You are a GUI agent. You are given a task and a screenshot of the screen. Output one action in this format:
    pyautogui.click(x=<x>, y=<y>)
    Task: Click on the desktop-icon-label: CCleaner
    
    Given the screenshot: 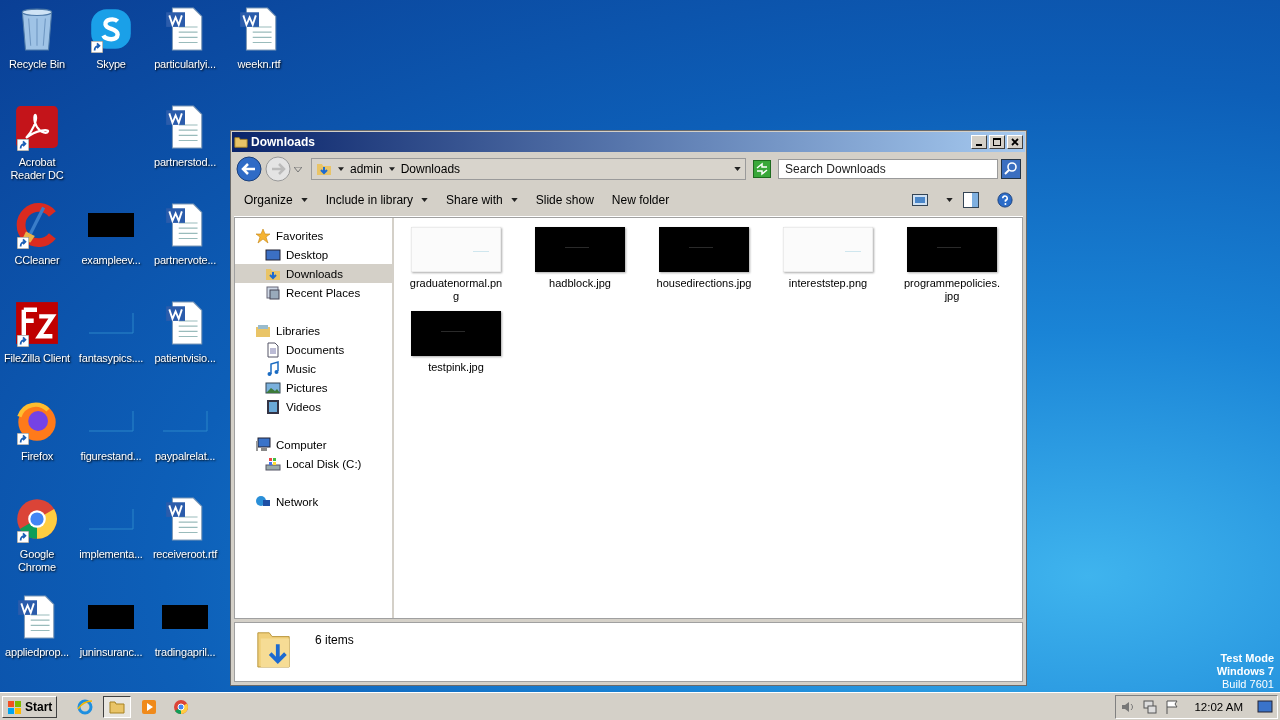 What is the action you would take?
    pyautogui.click(x=37, y=260)
    